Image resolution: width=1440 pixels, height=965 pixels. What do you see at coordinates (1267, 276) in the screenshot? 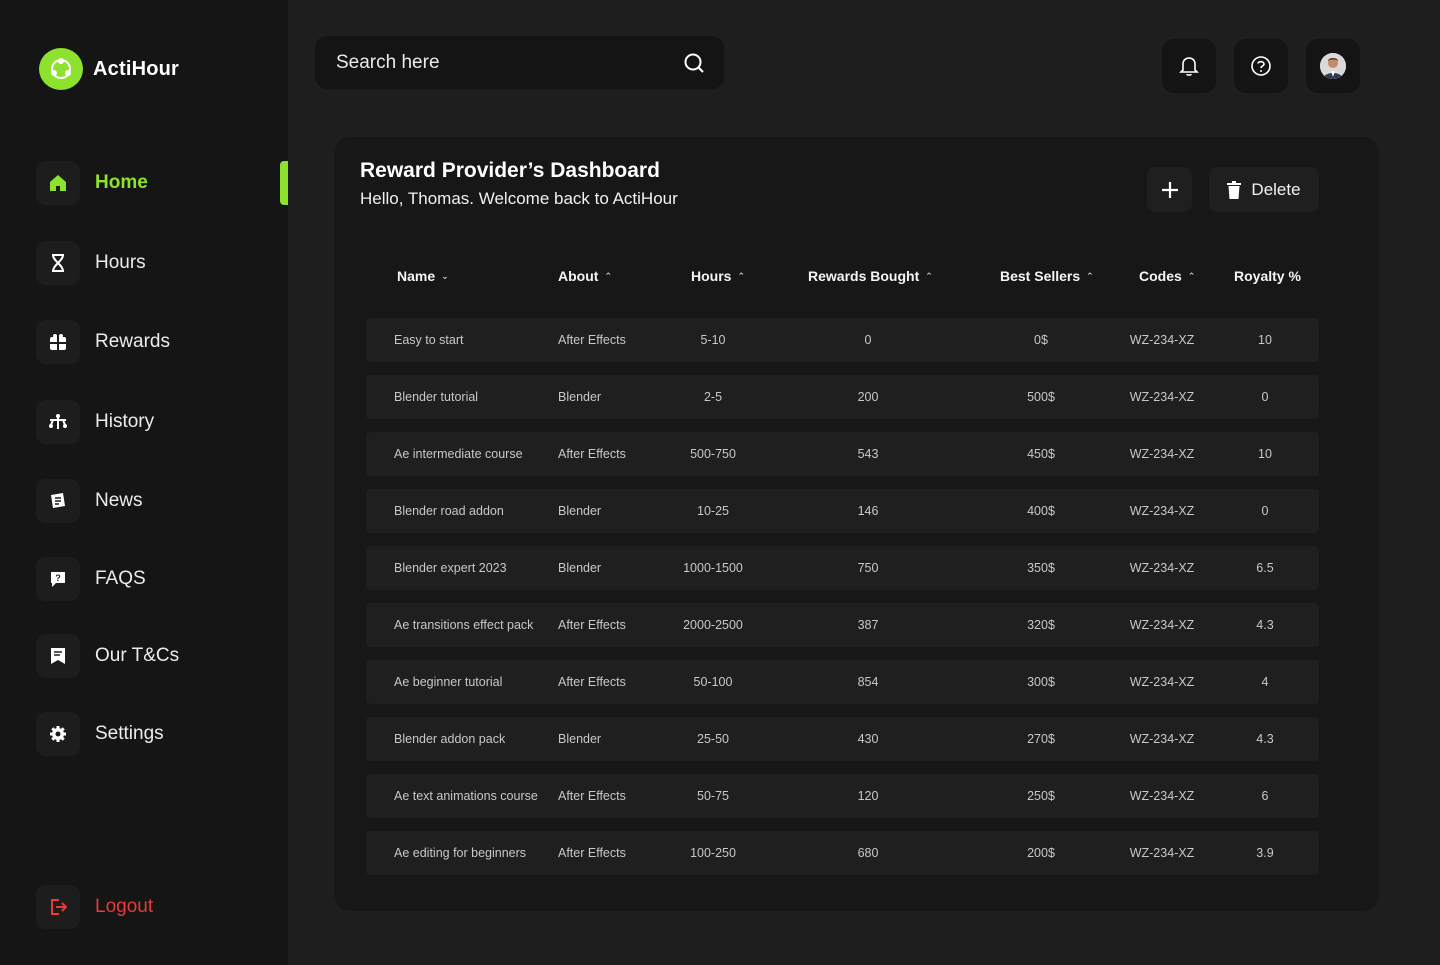
I see `column-header-royalty: Royalty %` at bounding box center [1267, 276].